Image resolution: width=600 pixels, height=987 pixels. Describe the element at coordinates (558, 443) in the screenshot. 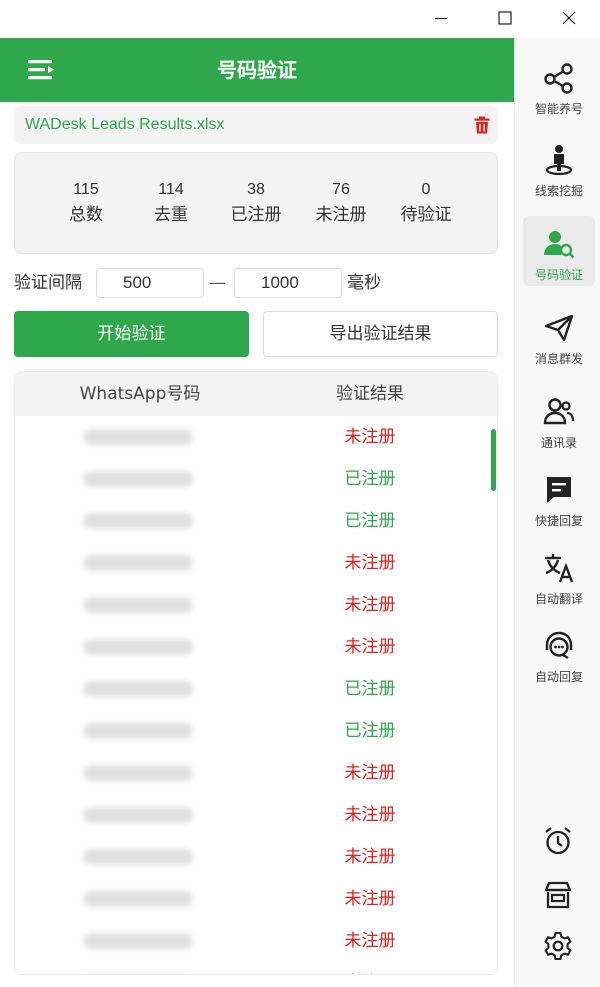

I see `sidebar-item-label: 通讯录` at that location.